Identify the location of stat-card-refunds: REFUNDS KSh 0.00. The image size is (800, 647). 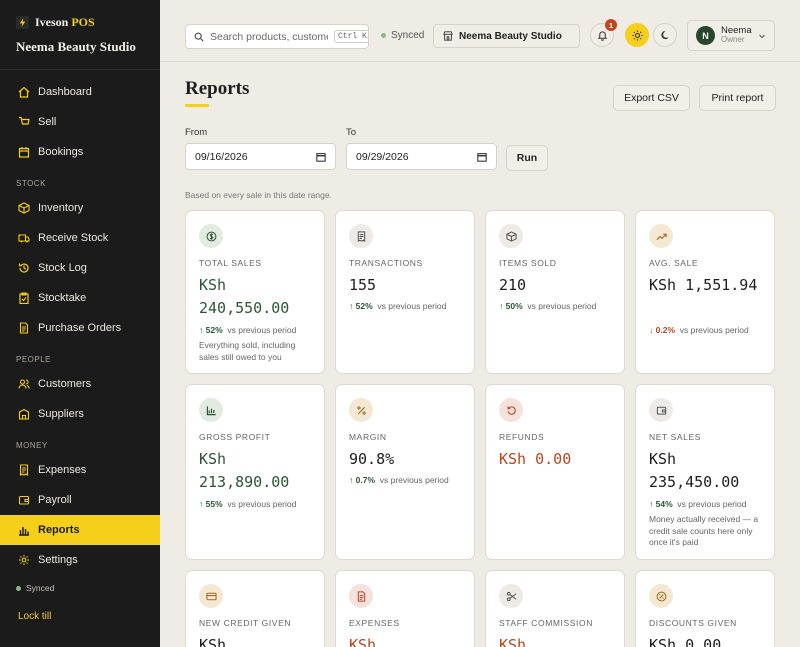
(555, 472).